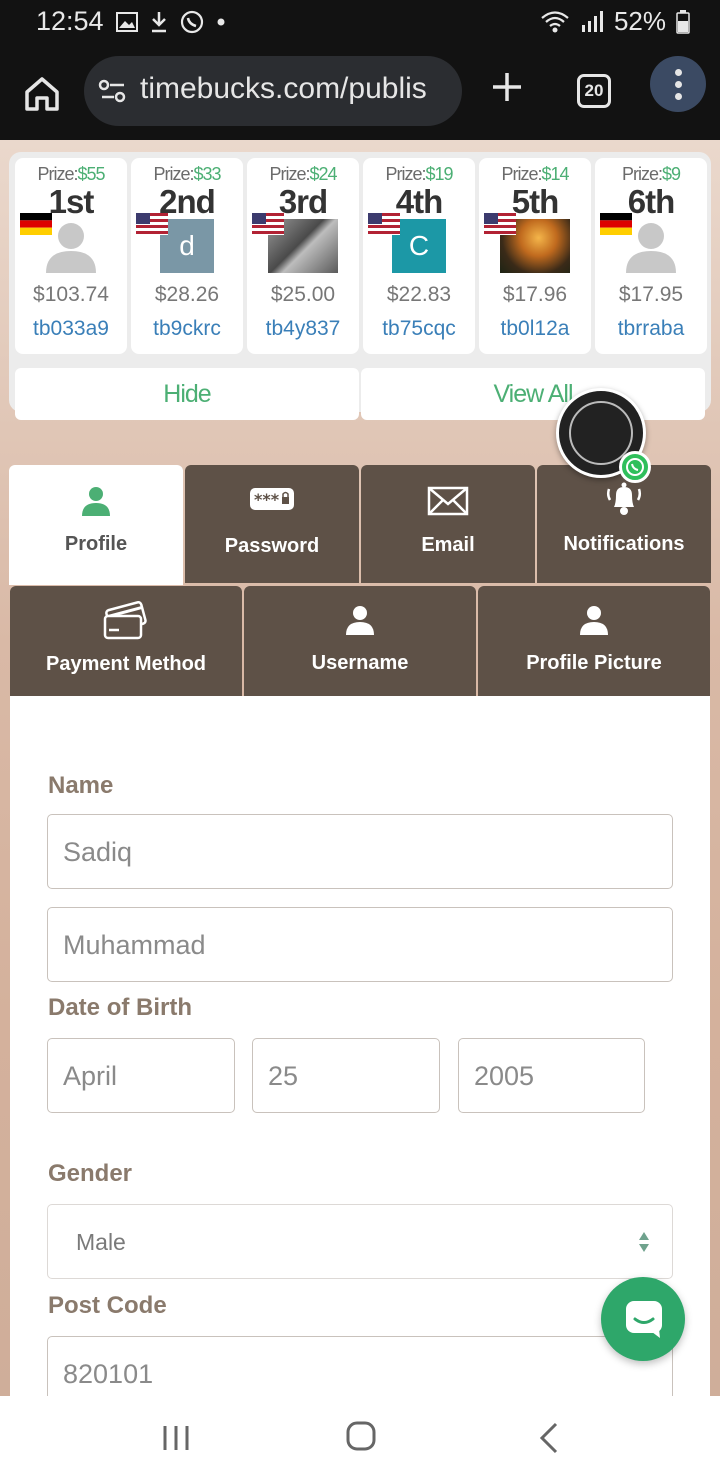  I want to click on username-link: tb4y837, so click(303, 329).